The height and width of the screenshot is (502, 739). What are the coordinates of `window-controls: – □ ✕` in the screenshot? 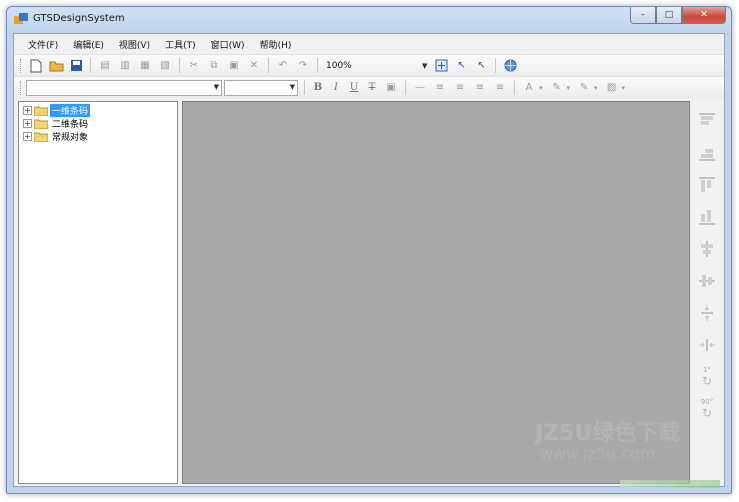 It's located at (678, 15).